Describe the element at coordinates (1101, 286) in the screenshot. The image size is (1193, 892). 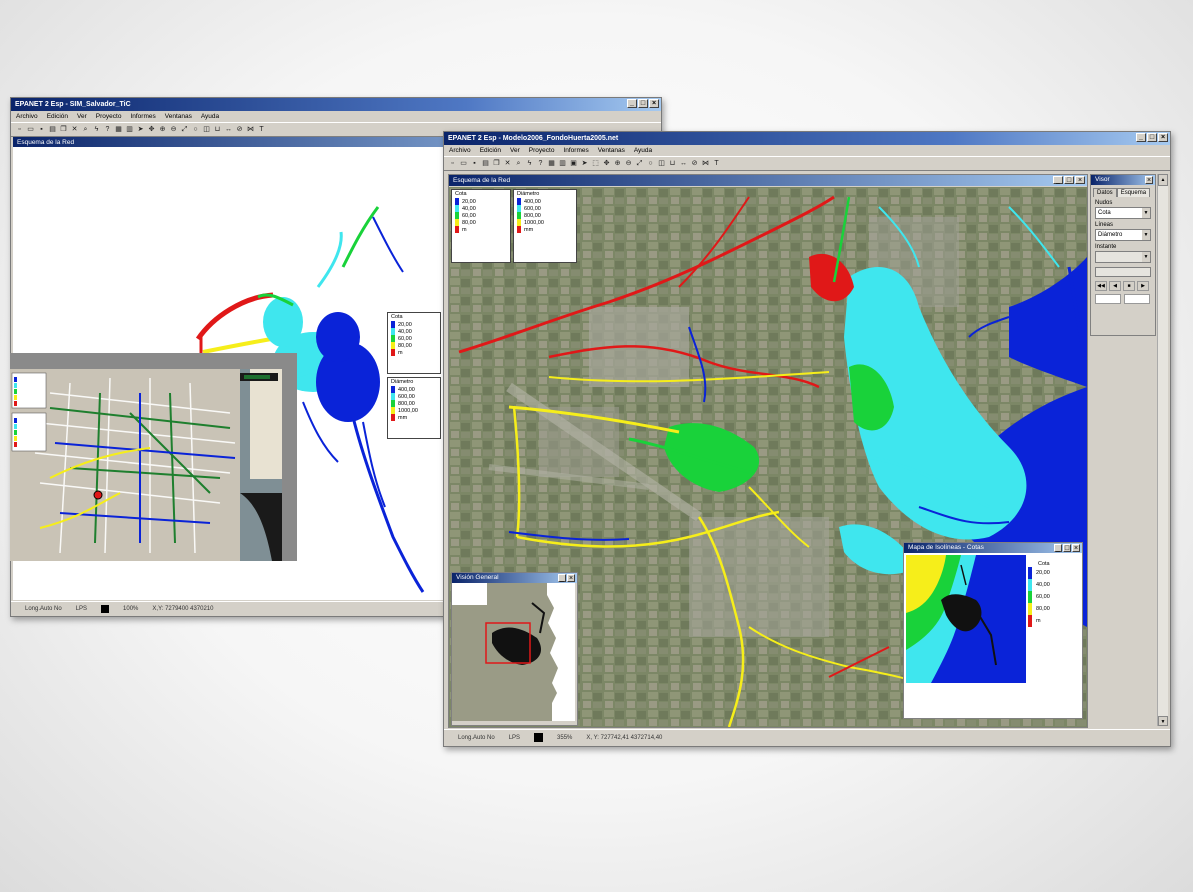
I see `rewind-button: ◀◀` at that location.